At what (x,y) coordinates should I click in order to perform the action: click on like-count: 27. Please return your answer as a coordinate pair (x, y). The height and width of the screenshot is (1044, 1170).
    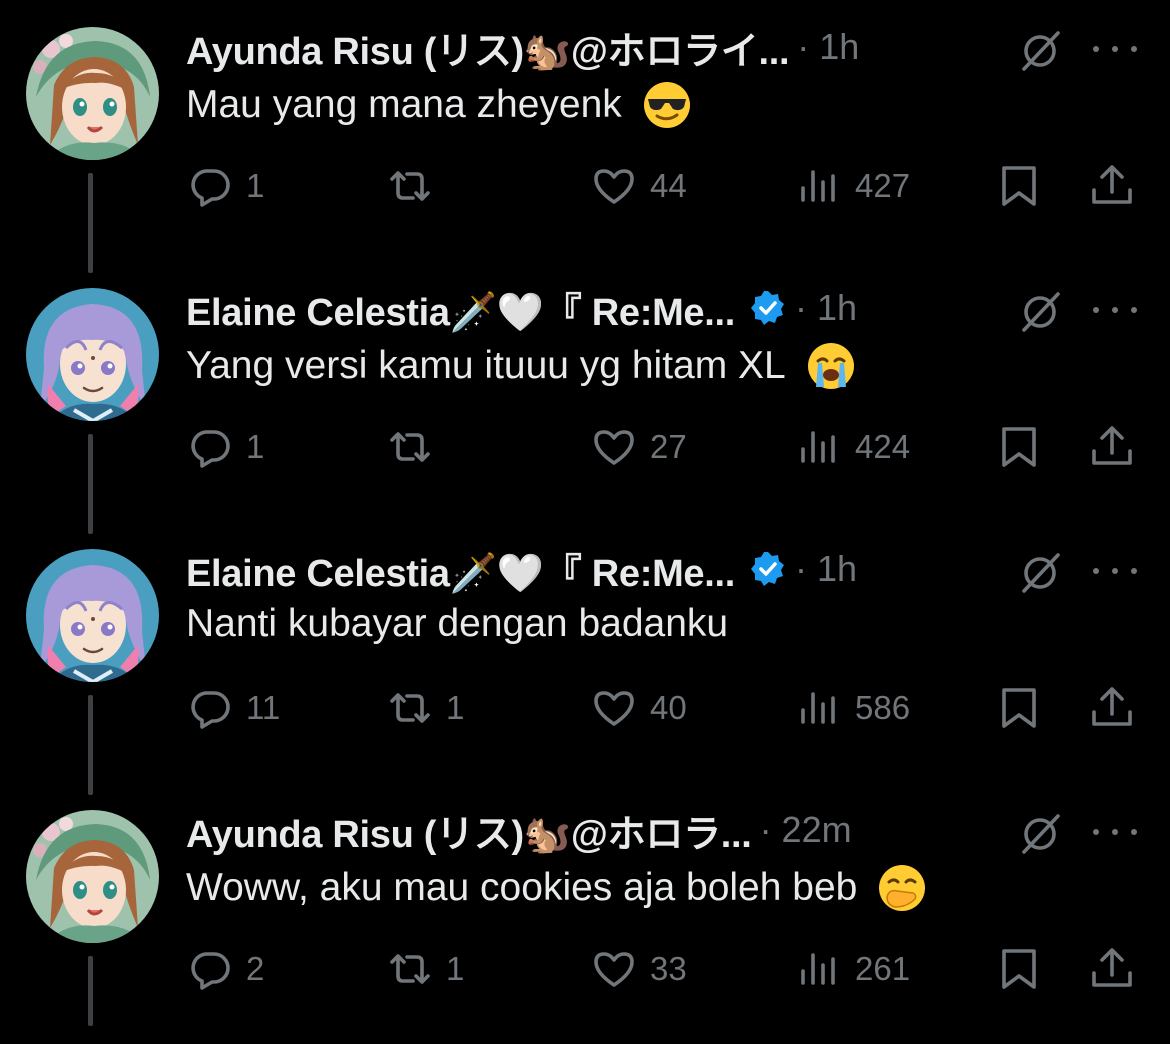
    Looking at the image, I should click on (668, 446).